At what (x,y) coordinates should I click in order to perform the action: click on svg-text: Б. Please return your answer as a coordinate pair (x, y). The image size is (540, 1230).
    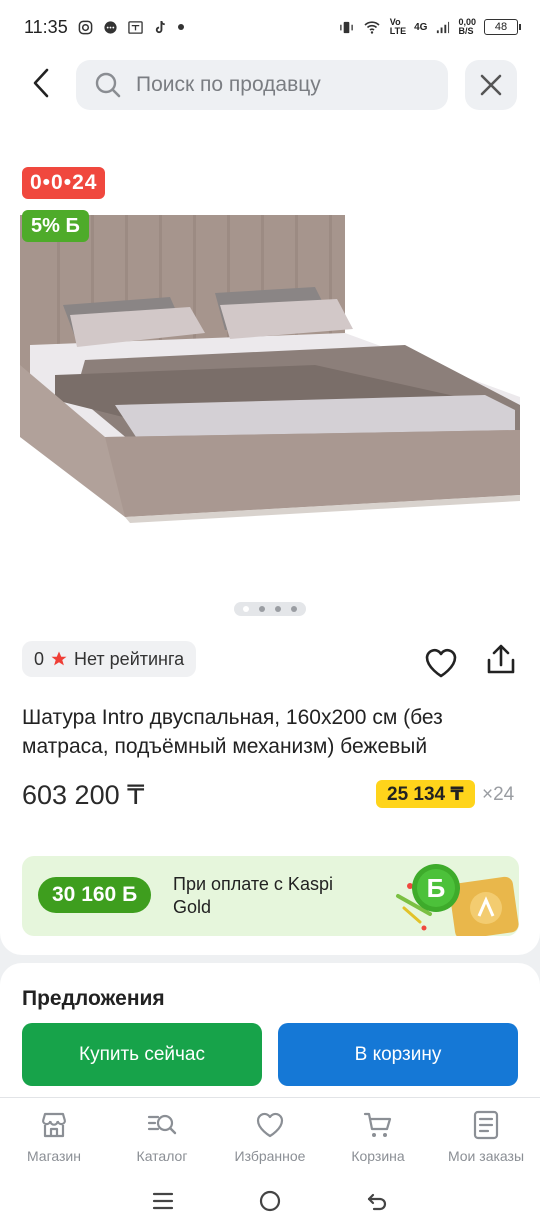
    Looking at the image, I should click on (436, 888).